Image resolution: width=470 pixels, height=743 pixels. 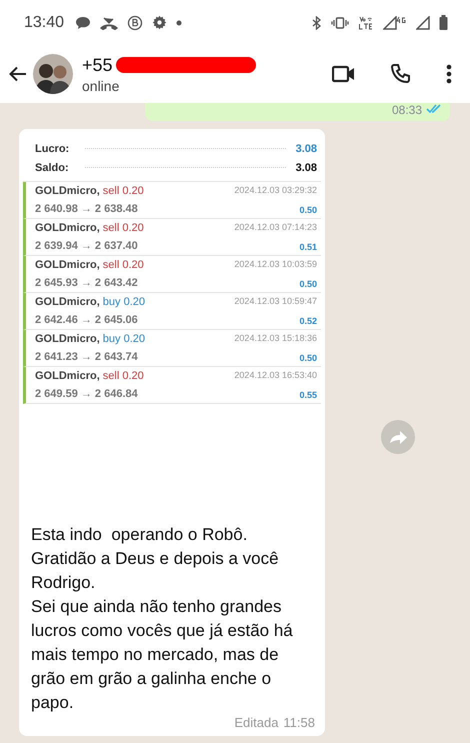 I want to click on trade-datetime: 2024.12.03 16:53:40, so click(x=275, y=375).